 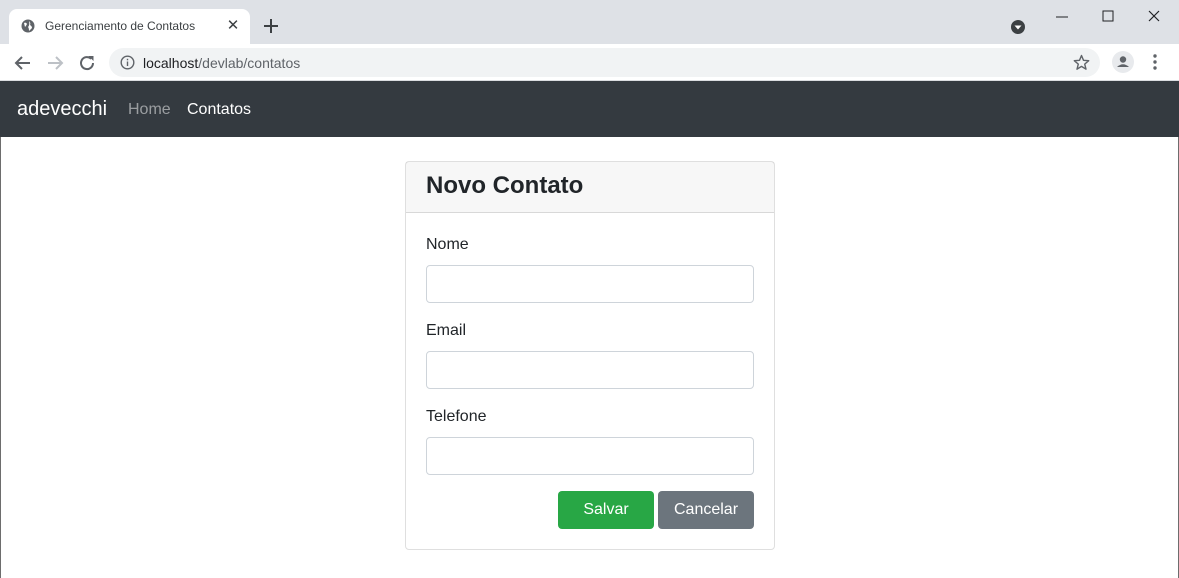 What do you see at coordinates (589, 109) in the screenshot?
I see `site-navbar: adevecchi Home Contatos` at bounding box center [589, 109].